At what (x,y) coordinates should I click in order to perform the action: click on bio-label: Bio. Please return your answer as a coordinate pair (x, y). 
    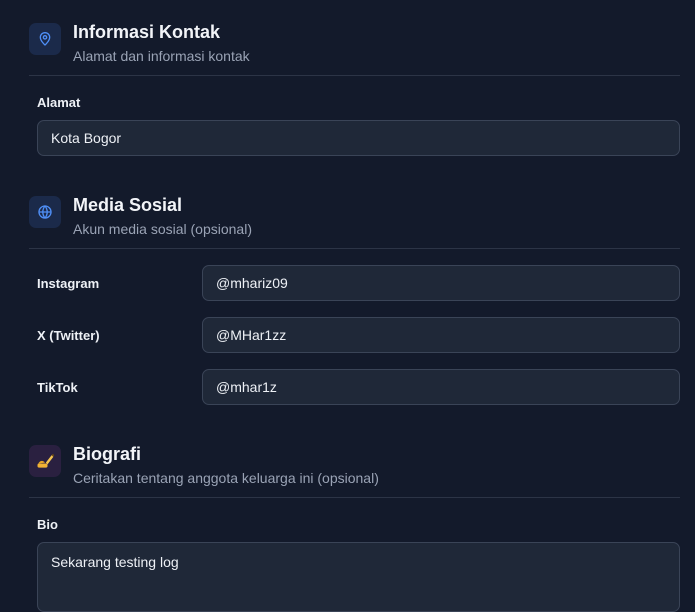
    Looking at the image, I should click on (47, 524).